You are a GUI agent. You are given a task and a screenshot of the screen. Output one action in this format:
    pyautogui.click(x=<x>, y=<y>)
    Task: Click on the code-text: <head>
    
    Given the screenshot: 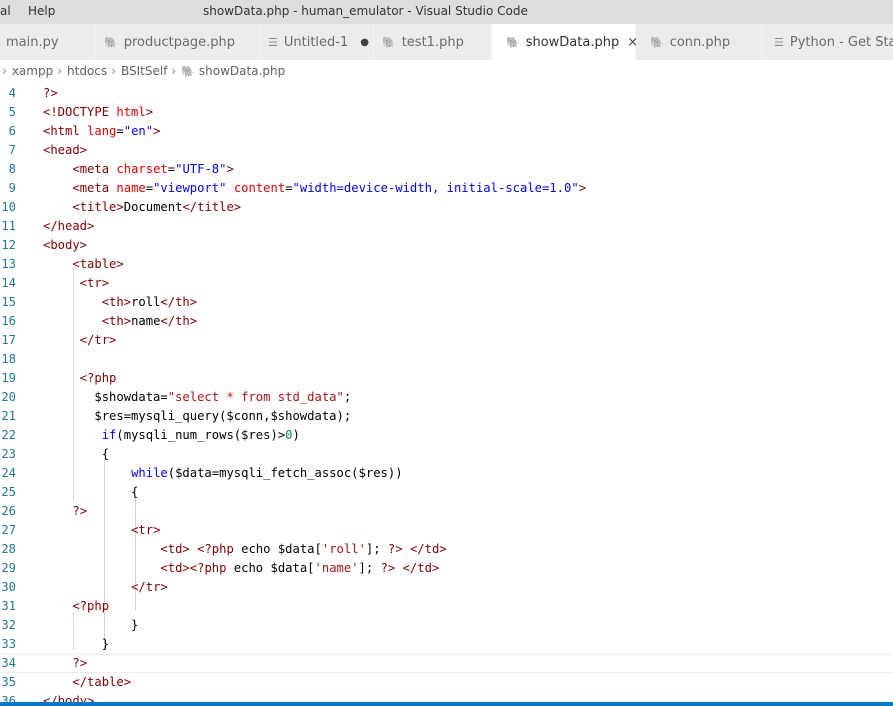 What is the action you would take?
    pyautogui.click(x=65, y=150)
    